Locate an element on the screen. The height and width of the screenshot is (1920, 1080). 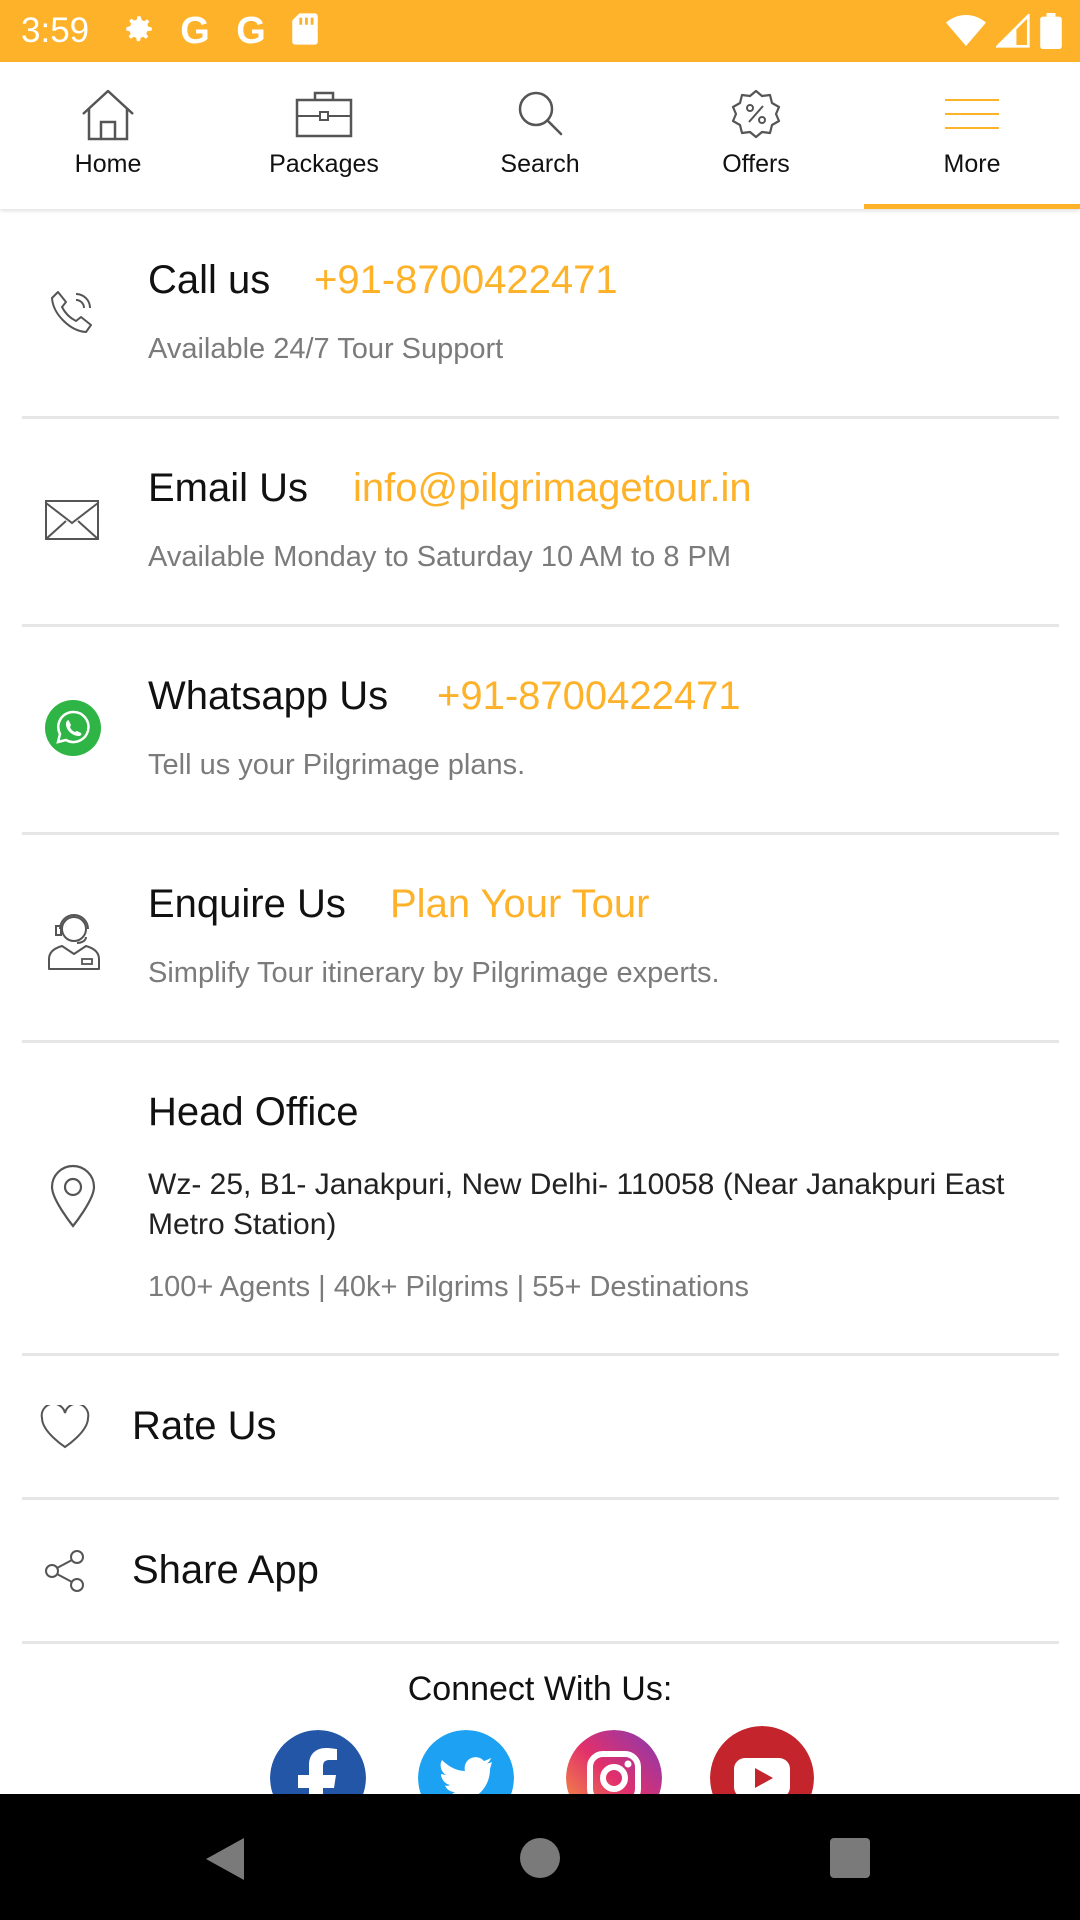
heart-icon is located at coordinates (65, 1427).